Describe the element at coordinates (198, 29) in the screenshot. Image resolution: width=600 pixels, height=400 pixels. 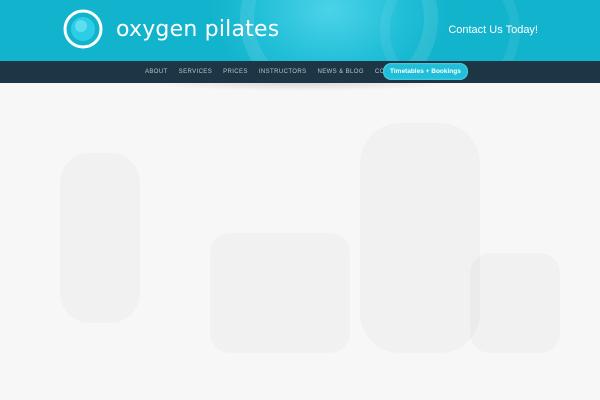
I see `logo-text: oxygen pilates` at that location.